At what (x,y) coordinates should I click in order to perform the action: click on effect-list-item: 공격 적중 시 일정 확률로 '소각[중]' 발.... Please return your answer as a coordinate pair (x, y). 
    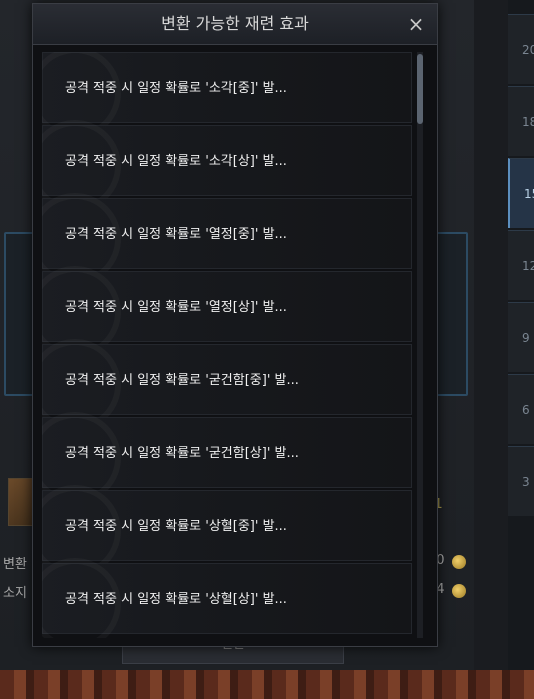
    Looking at the image, I should click on (227, 87).